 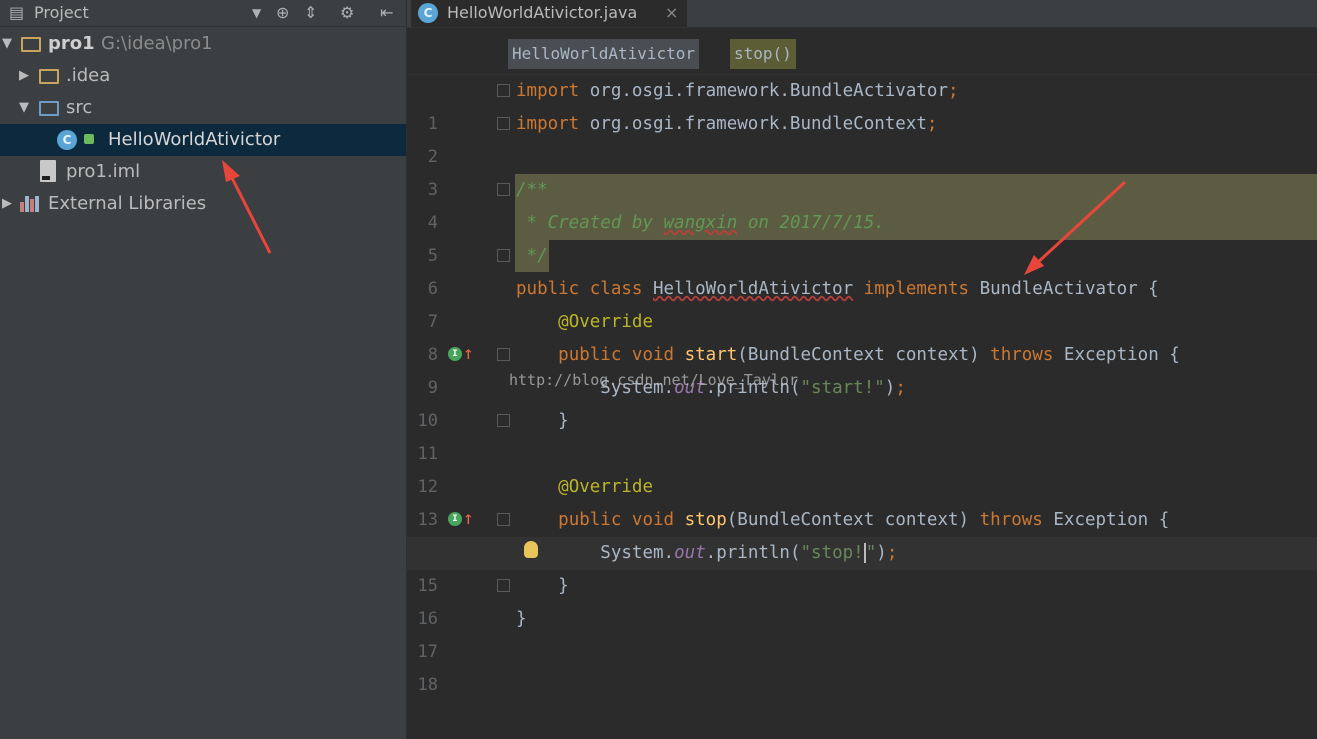 What do you see at coordinates (549, 13) in the screenshot?
I see `tab-helloworldativictor-java: C HelloWorldAtivictor.java ×` at bounding box center [549, 13].